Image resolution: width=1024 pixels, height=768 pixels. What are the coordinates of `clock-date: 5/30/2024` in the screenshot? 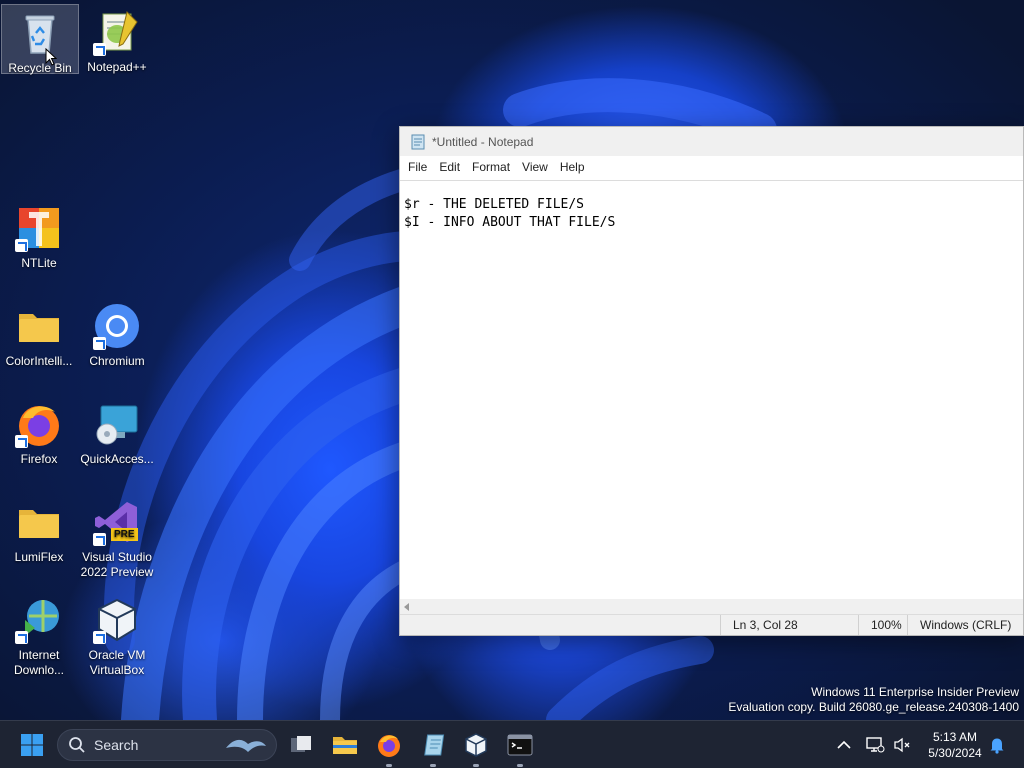 It's located at (955, 753).